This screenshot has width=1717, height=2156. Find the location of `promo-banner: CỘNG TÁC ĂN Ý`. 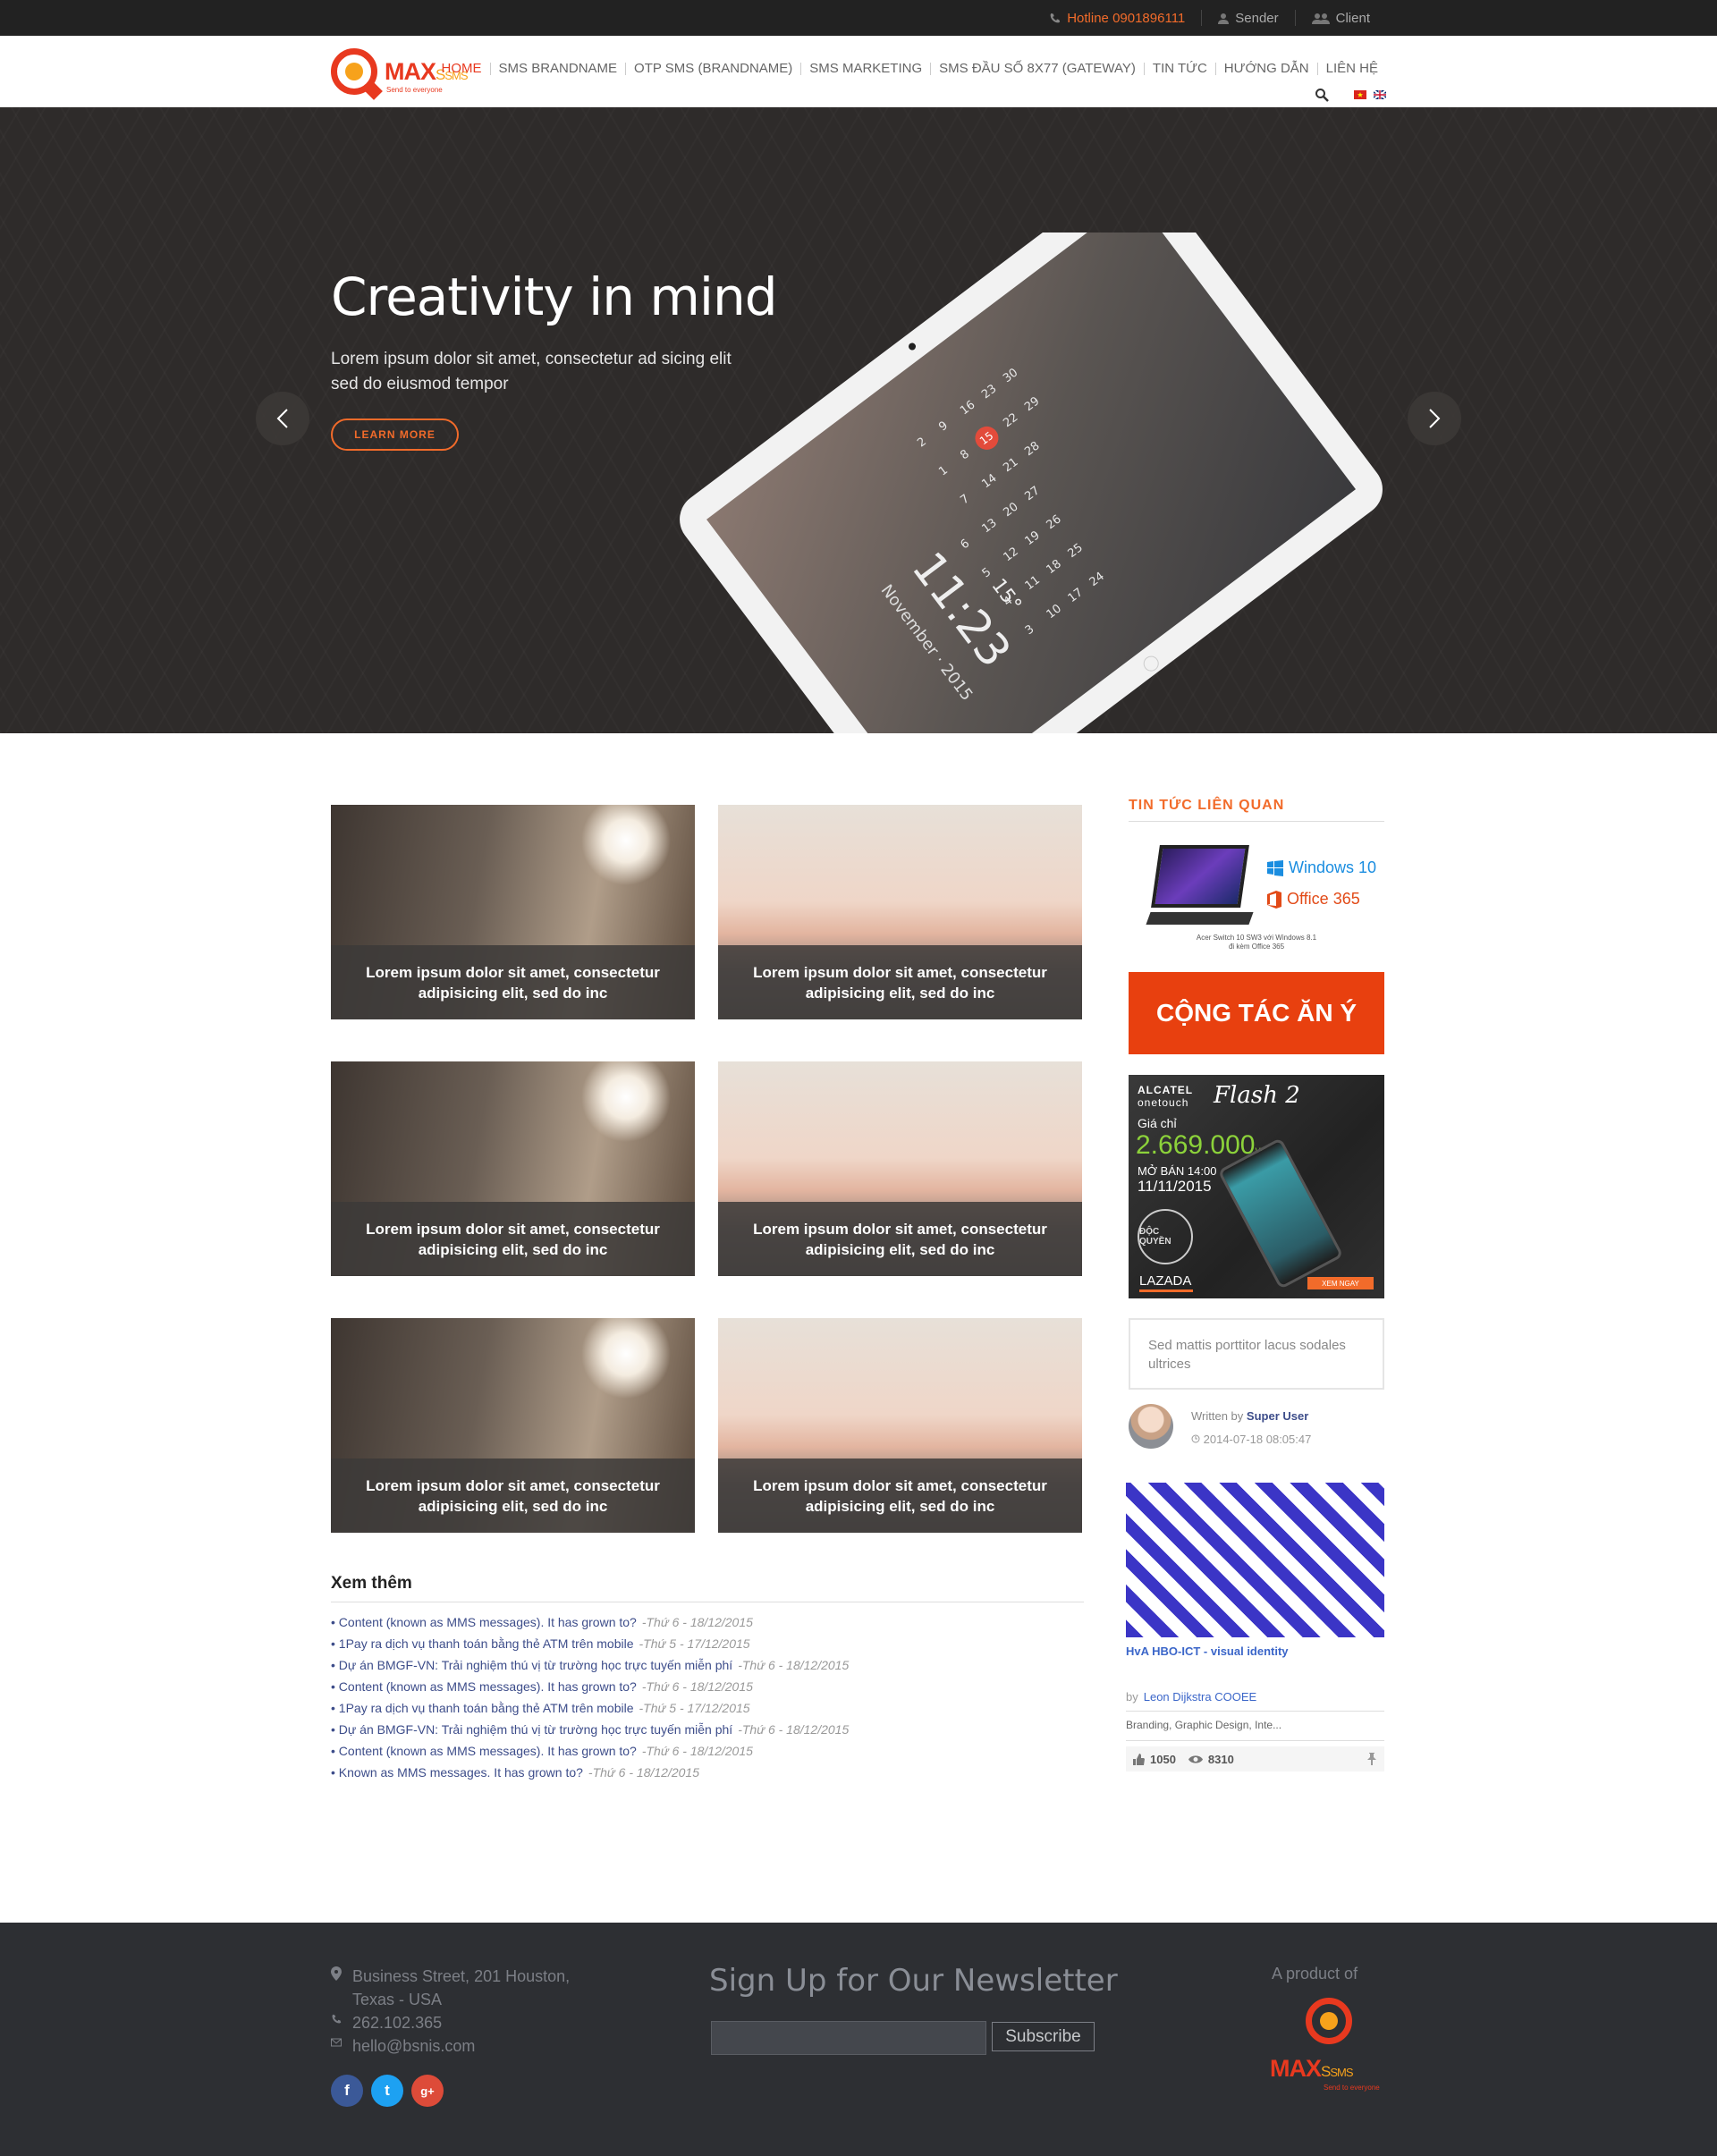

promo-banner: CỘNG TÁC ĂN Ý is located at coordinates (1257, 1013).